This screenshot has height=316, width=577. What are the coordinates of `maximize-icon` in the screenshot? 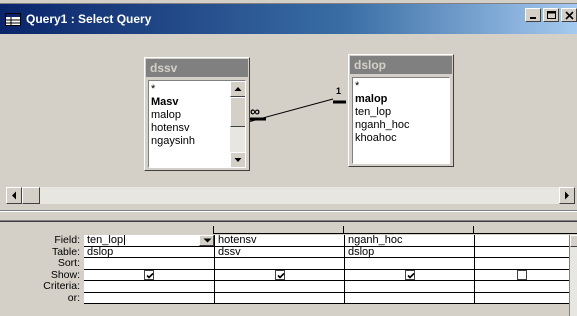 It's located at (551, 15).